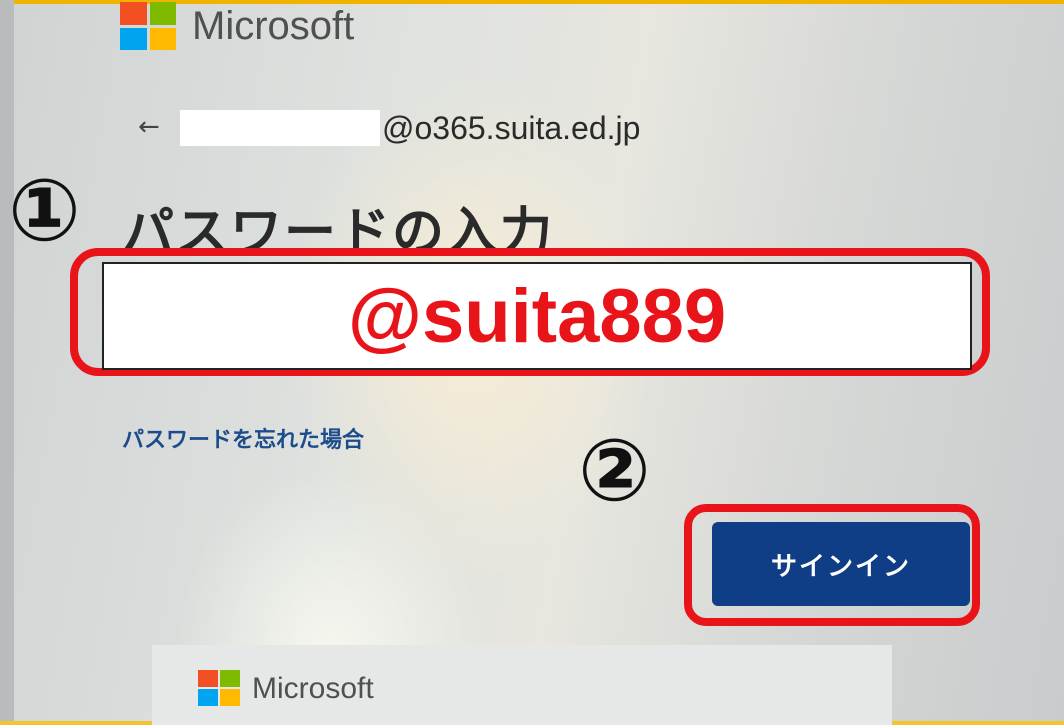  What do you see at coordinates (841, 564) in the screenshot?
I see `signin-button: サインイン` at bounding box center [841, 564].